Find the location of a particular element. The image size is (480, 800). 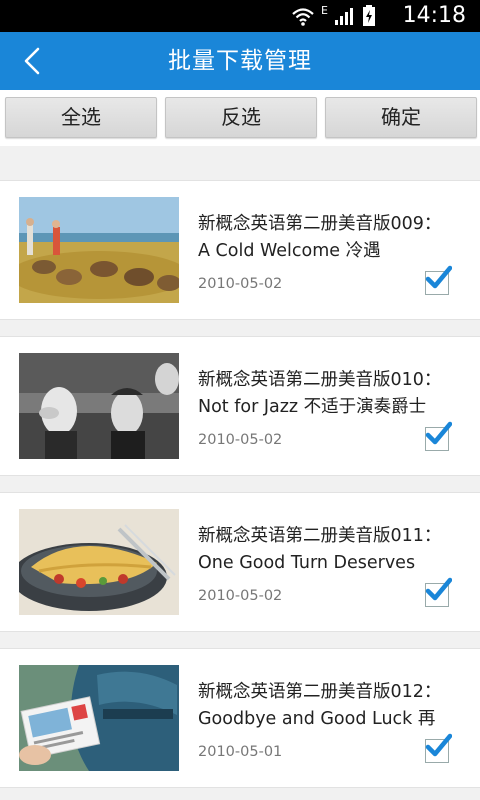

network-type-badge: E is located at coordinates (324, 10).